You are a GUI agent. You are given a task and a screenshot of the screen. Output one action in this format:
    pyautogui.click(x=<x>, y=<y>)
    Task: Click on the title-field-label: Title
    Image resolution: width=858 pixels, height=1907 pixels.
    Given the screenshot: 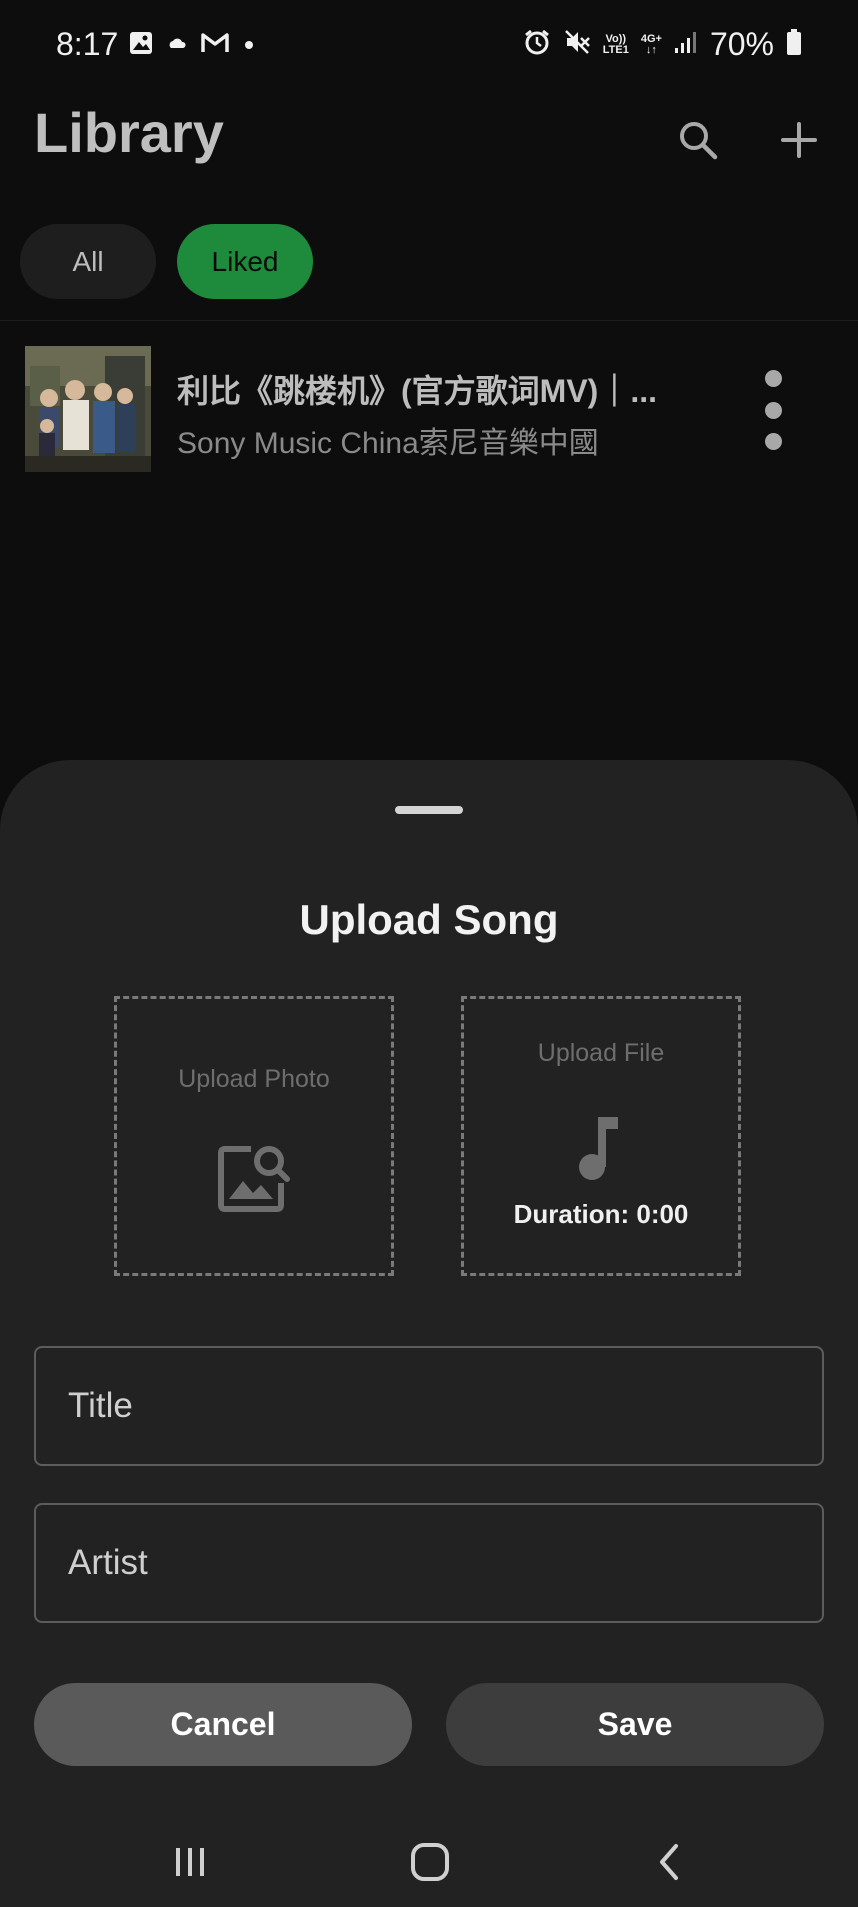 What is the action you would take?
    pyautogui.click(x=100, y=1405)
    